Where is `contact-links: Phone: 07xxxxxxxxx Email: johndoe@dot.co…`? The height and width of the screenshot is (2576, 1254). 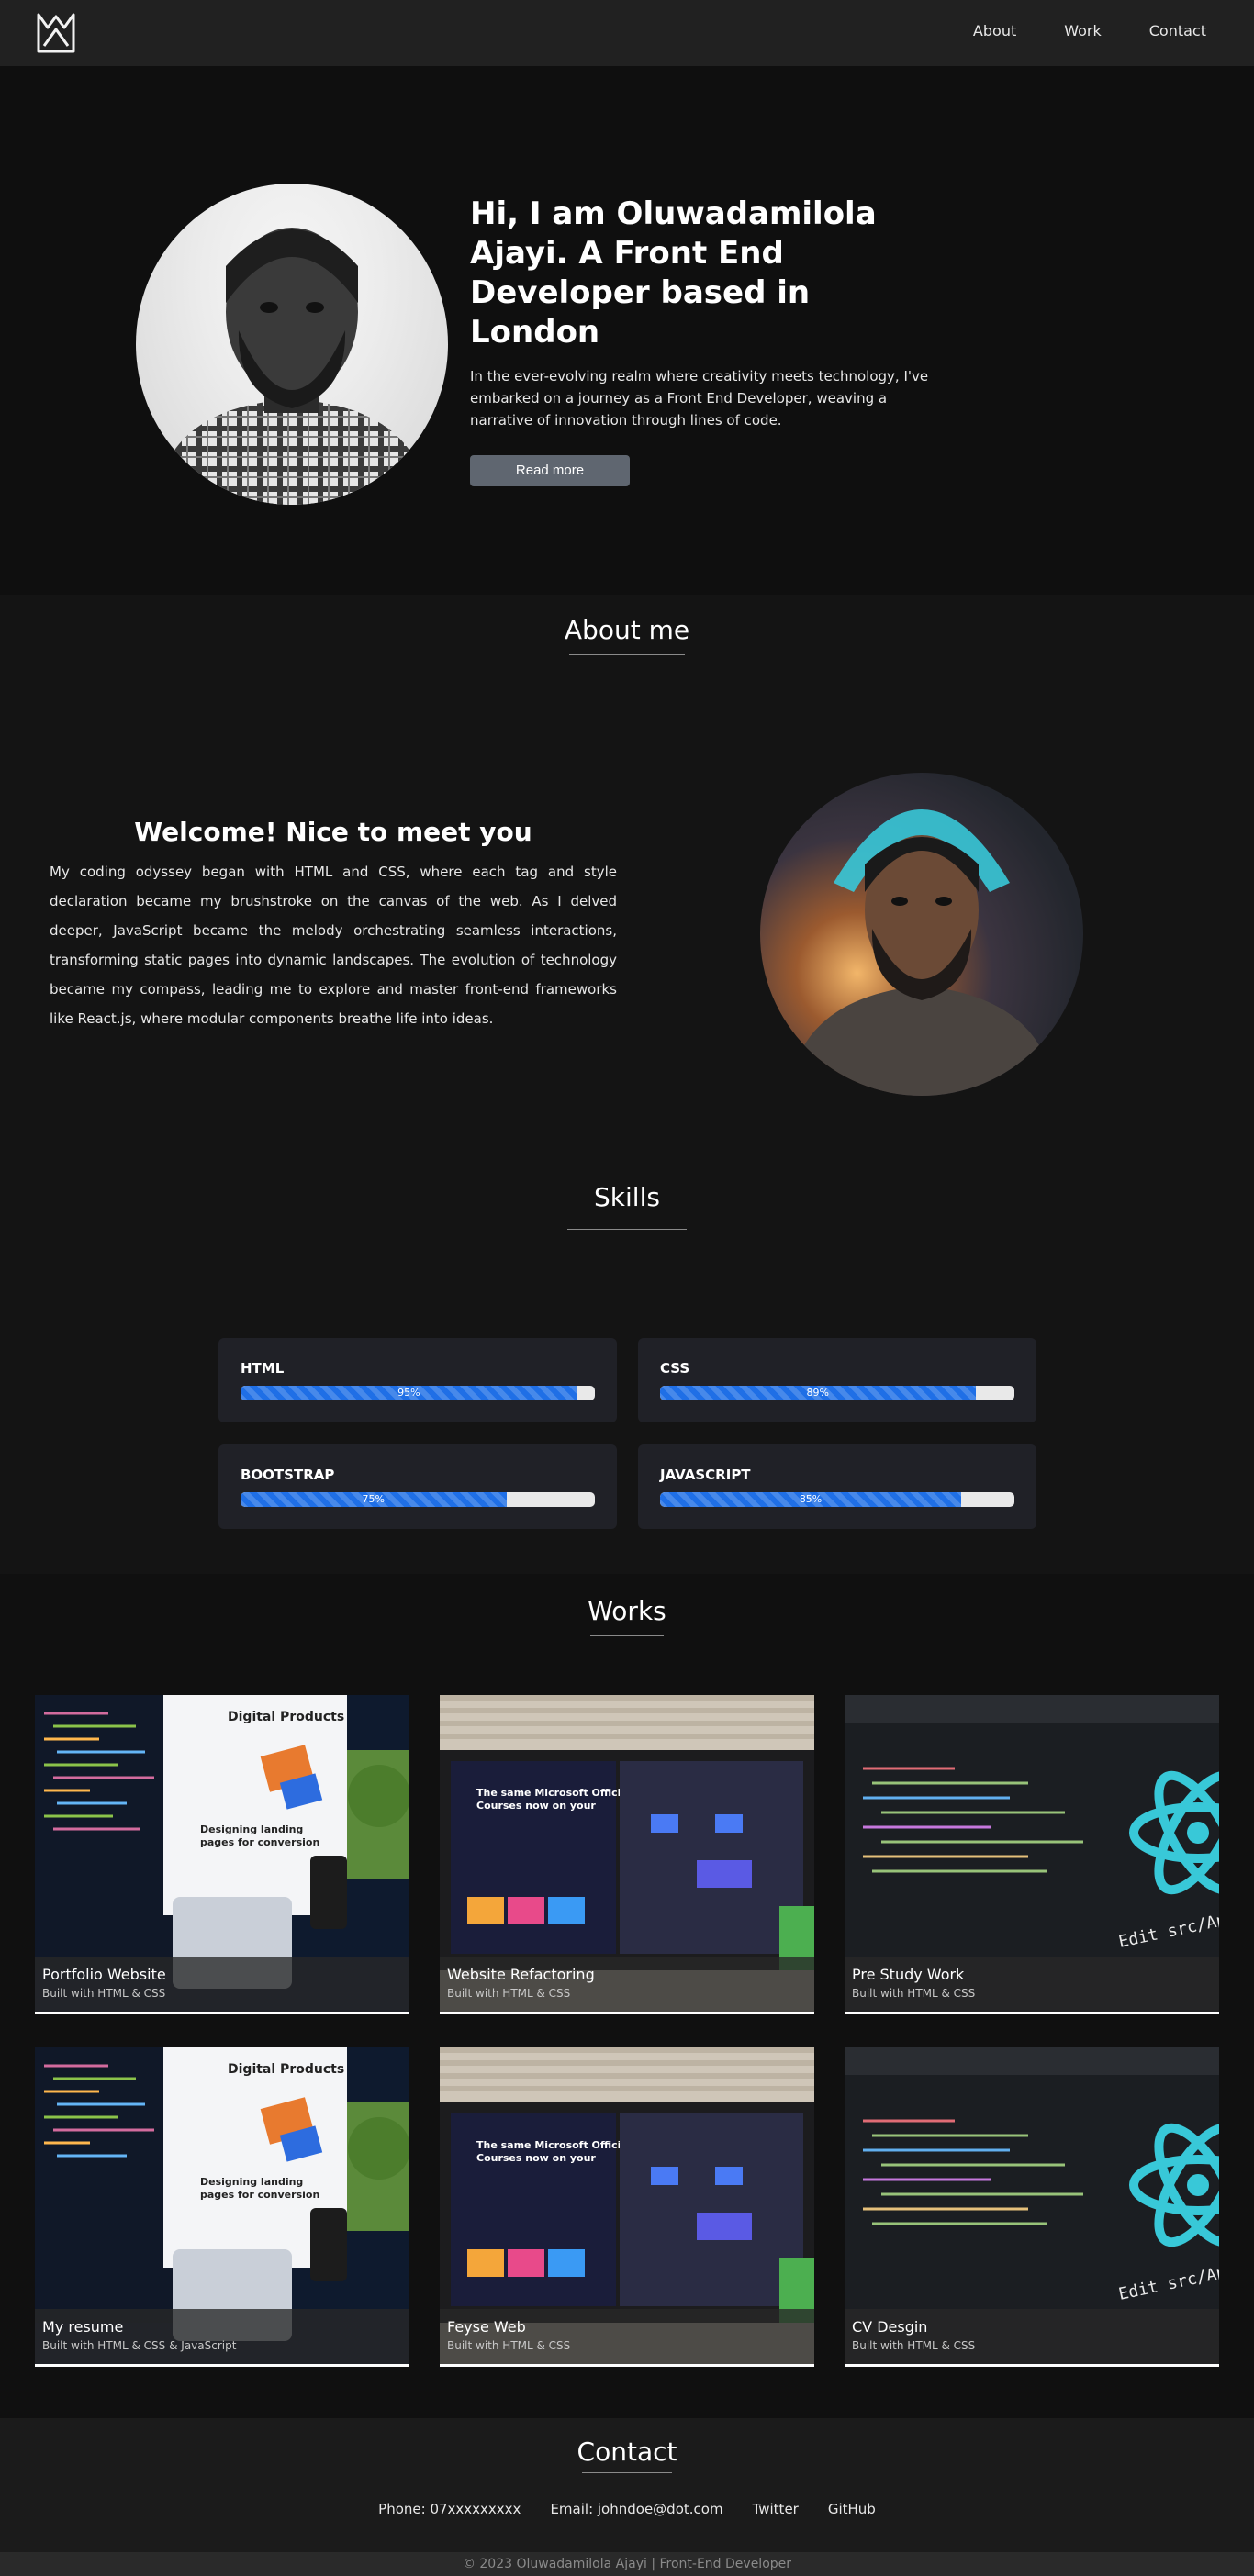 contact-links: Phone: 07xxxxxxxxx Email: johndoe@dot.co… is located at coordinates (627, 2509).